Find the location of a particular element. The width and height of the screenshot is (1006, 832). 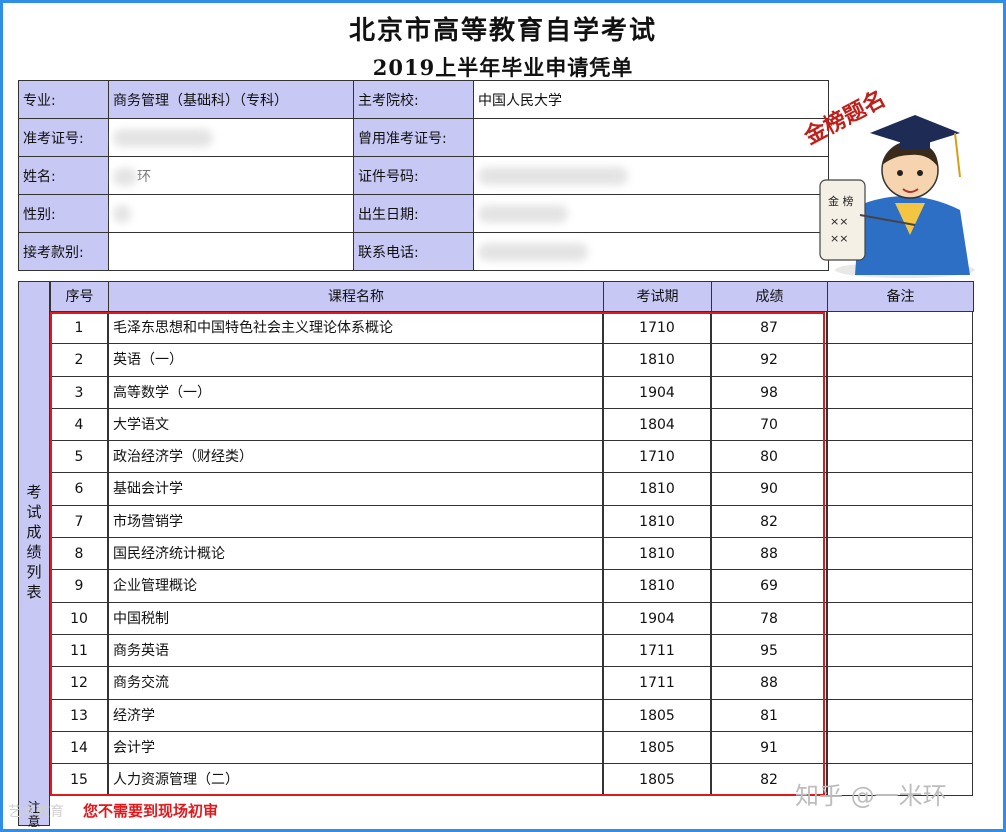

score-list-side-label: 考试成绩列表 注意 is located at coordinates (34, 555).